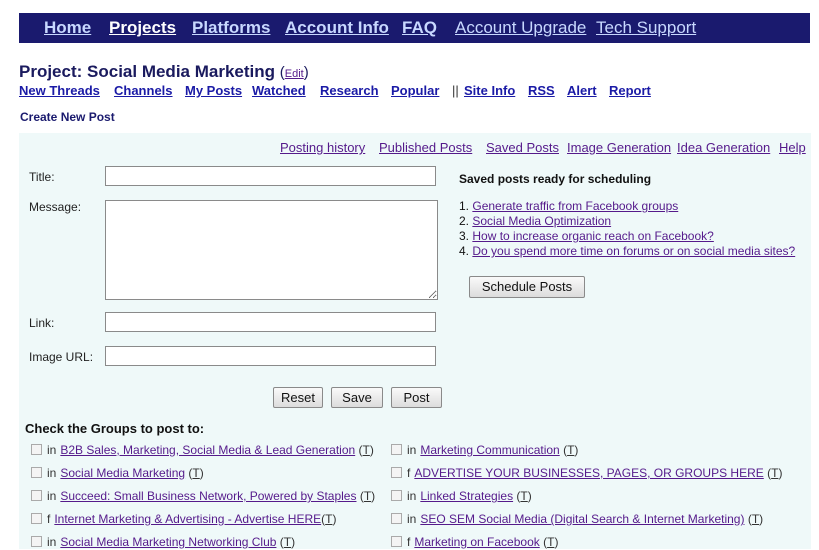 This screenshot has width=819, height=550. I want to click on subnav-research: Research, so click(349, 90).